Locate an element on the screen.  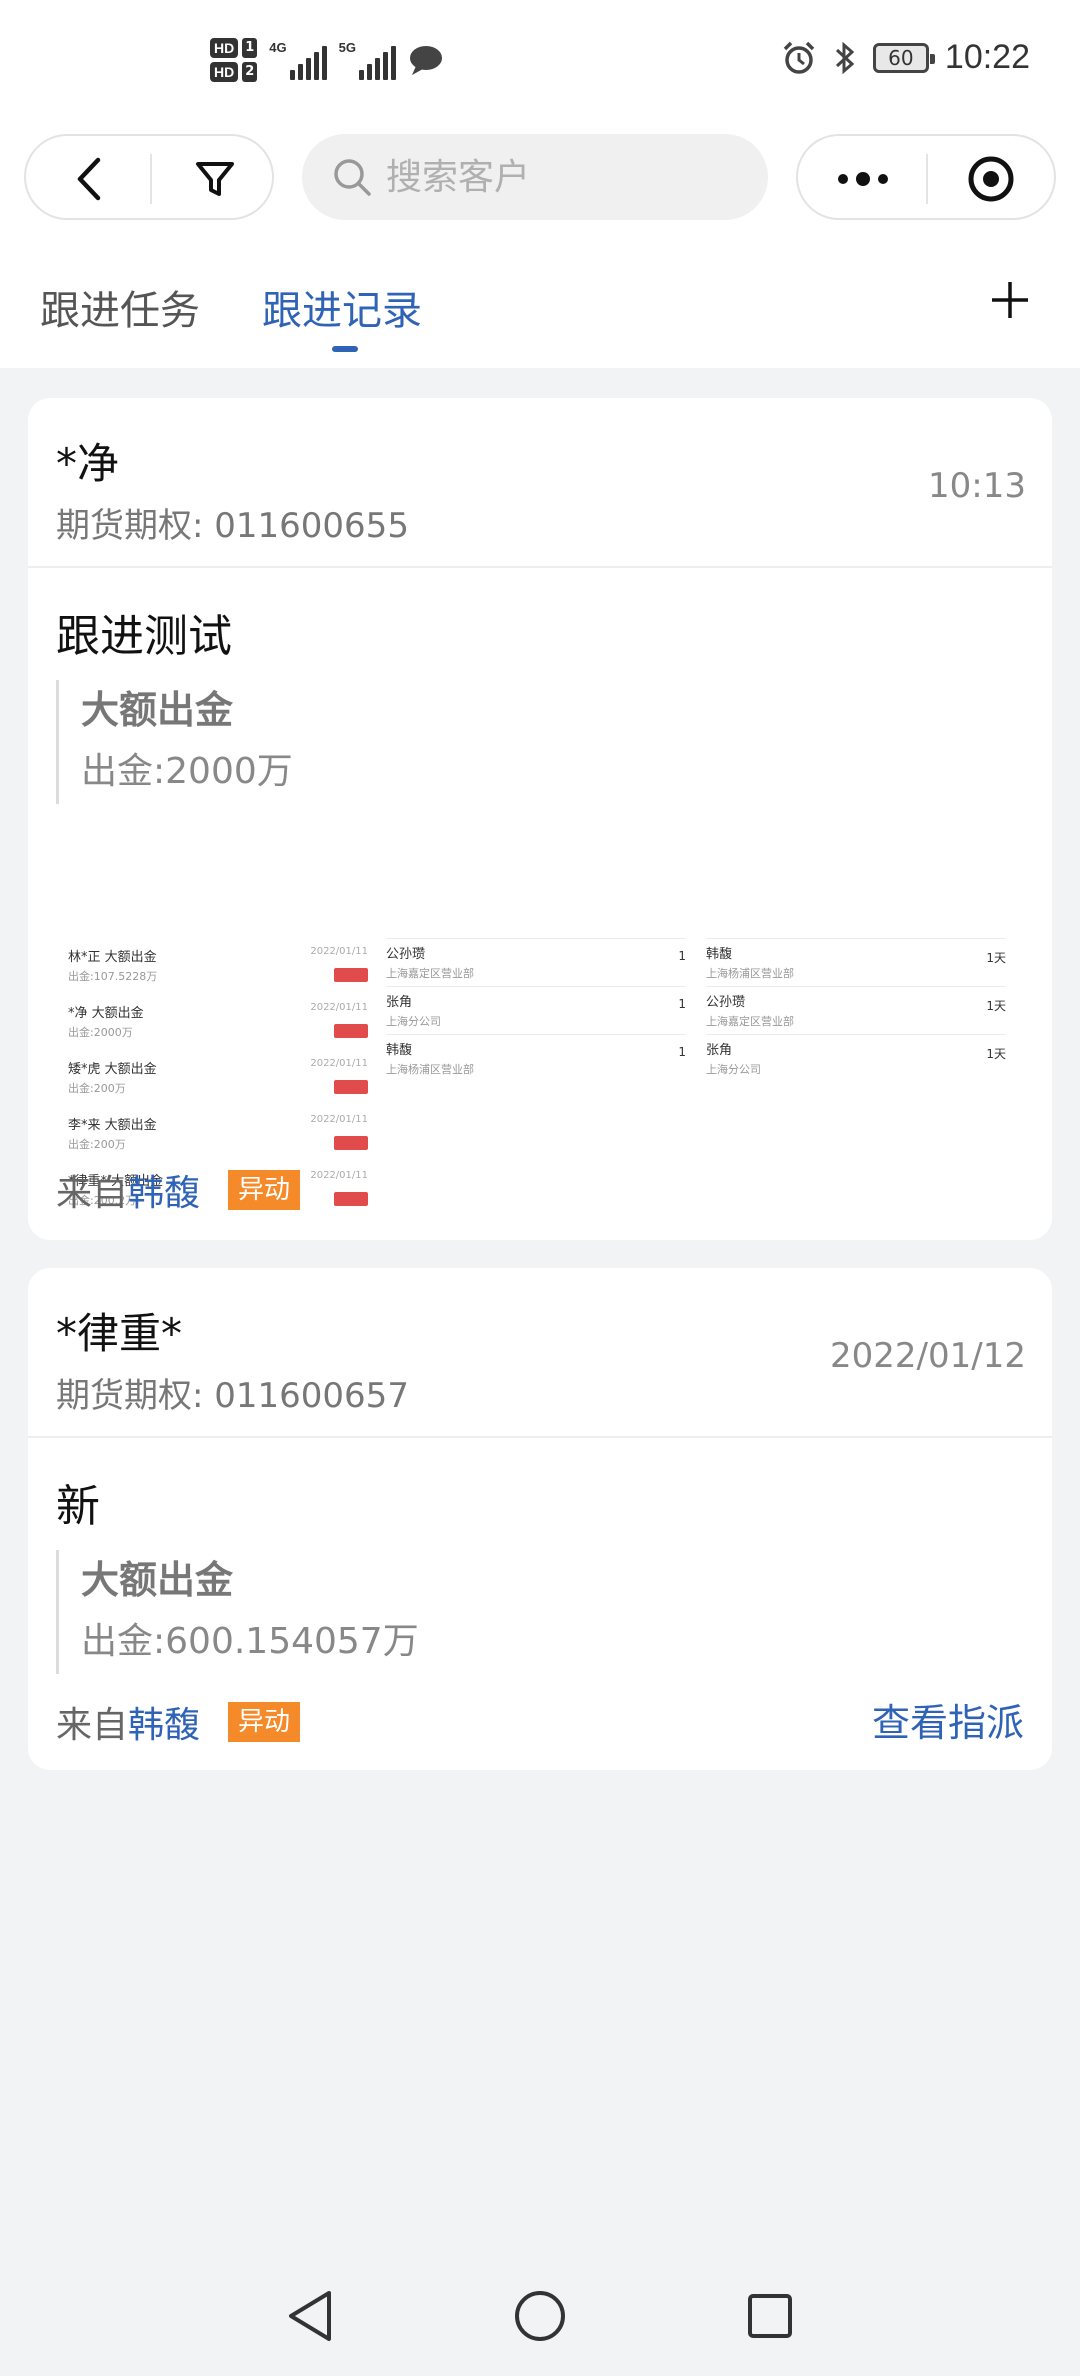
note-title: 新 is located at coordinates (78, 1506).